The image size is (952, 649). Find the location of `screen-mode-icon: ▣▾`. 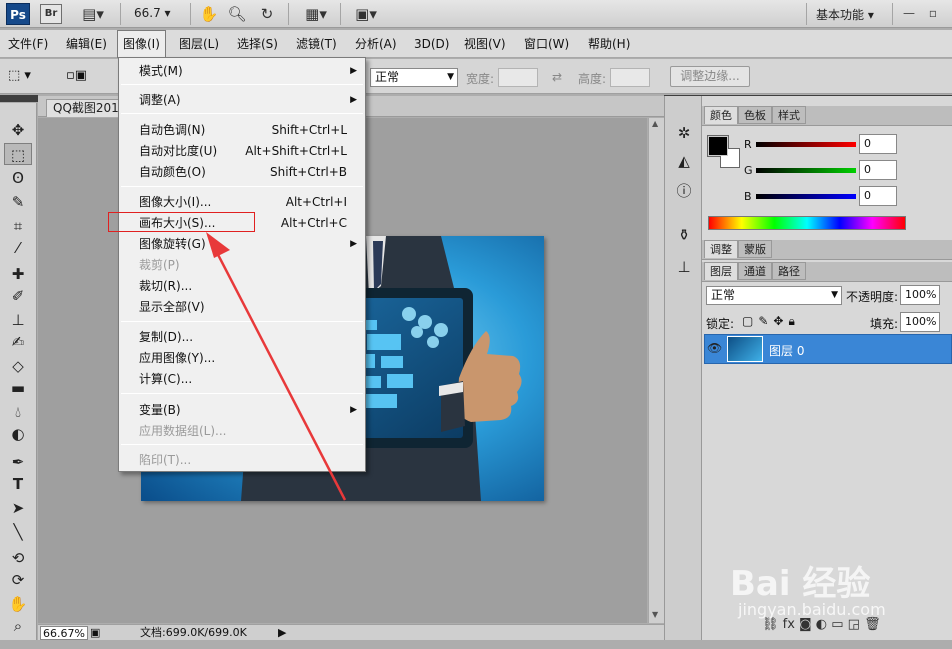

screen-mode-icon: ▣▾ is located at coordinates (366, 14).